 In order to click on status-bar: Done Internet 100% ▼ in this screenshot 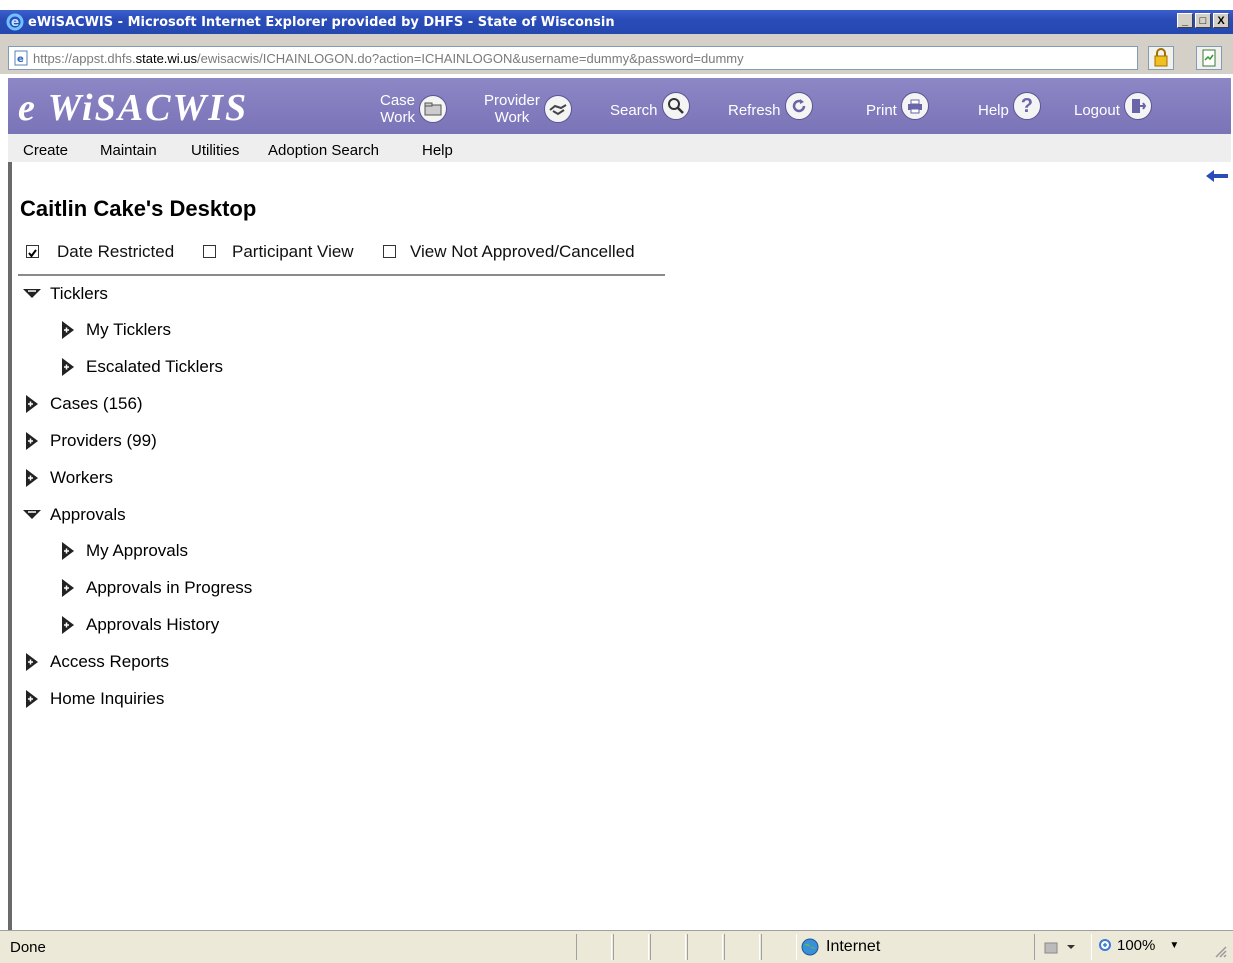, I will do `click(616, 946)`.